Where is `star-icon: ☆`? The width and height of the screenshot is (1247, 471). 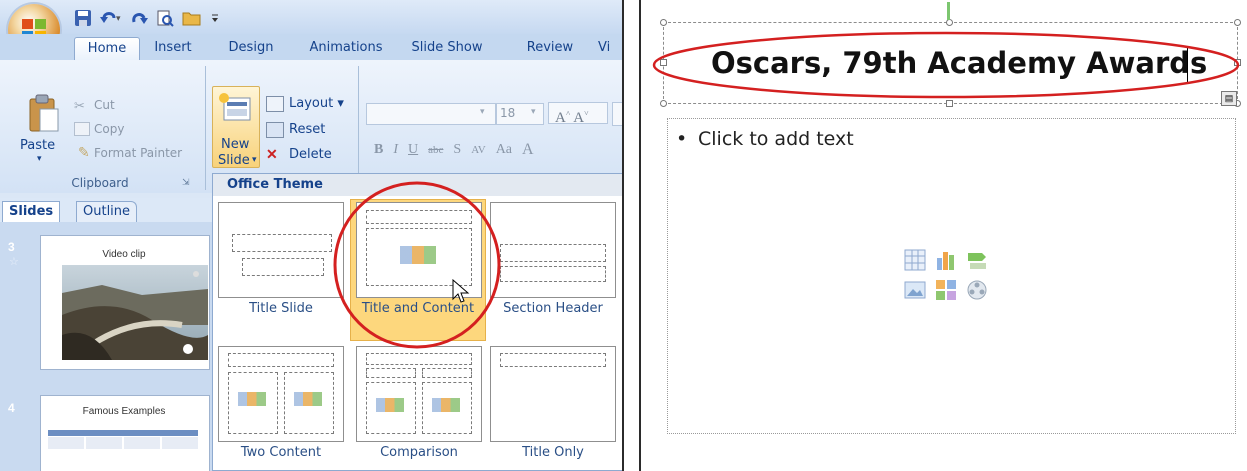 star-icon: ☆ is located at coordinates (14, 262).